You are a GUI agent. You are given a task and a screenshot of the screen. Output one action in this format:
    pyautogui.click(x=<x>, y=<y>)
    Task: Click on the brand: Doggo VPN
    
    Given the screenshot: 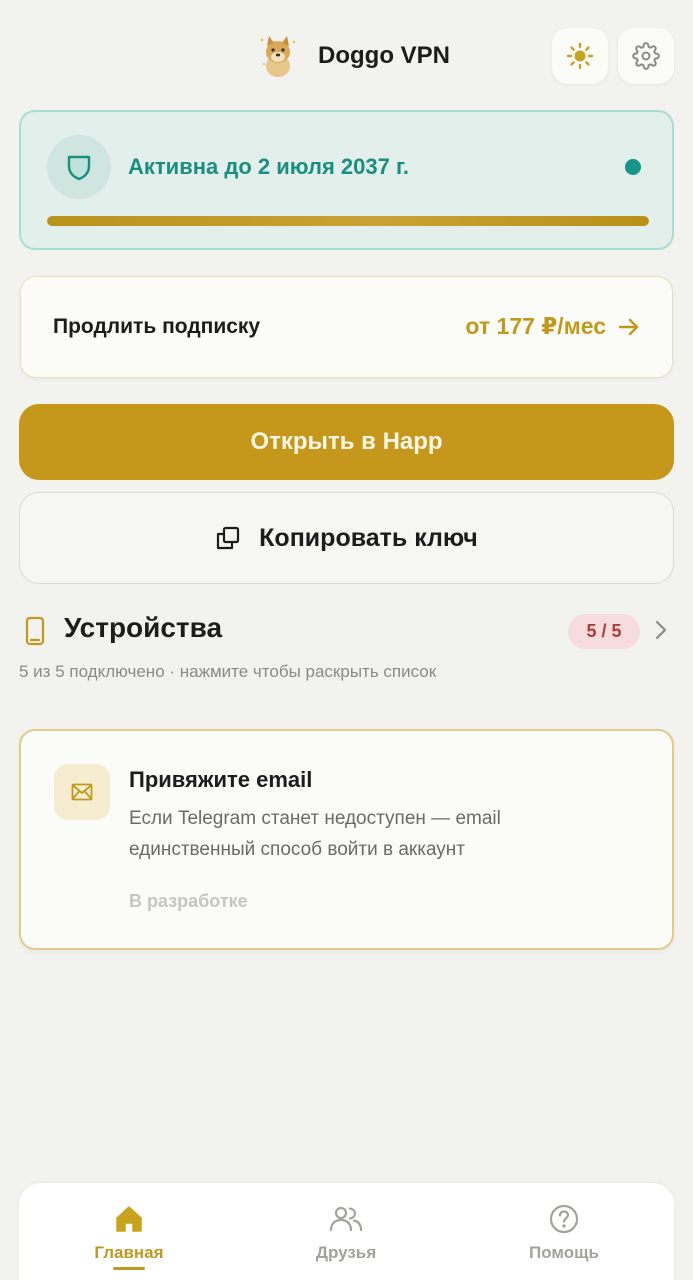 What is the action you would take?
    pyautogui.click(x=354, y=56)
    